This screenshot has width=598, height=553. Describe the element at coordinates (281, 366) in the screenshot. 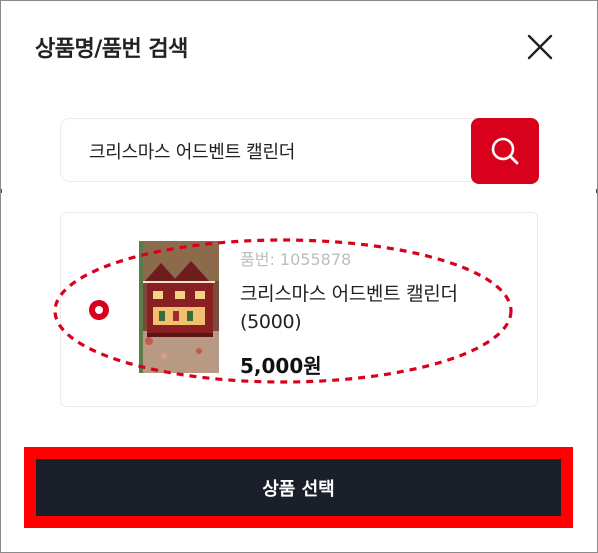

I see `item-price: 5,000원` at that location.